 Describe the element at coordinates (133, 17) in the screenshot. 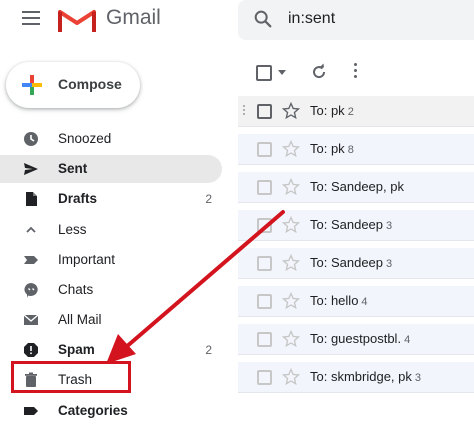

I see `brand-name: Gmail` at that location.